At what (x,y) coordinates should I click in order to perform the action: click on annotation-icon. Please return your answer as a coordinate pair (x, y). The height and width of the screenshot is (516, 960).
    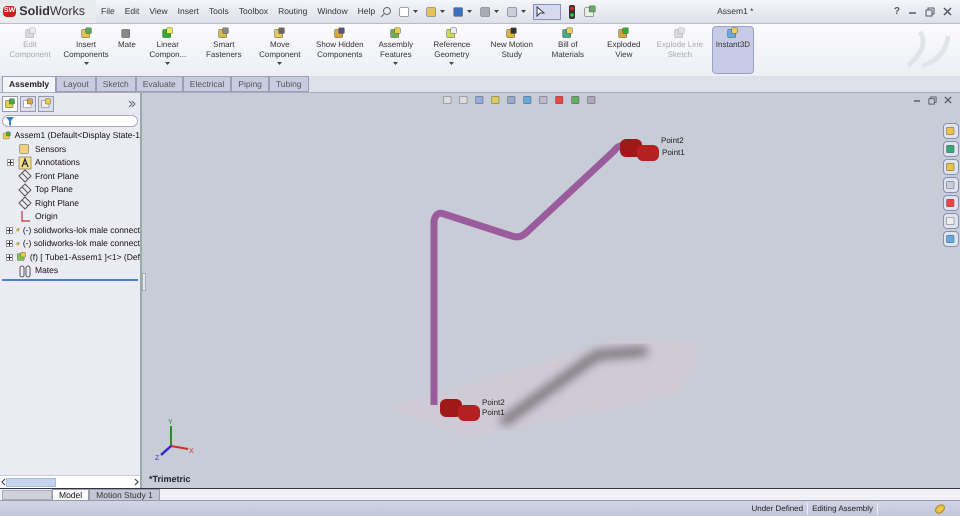
    Looking at the image, I should click on (25, 163).